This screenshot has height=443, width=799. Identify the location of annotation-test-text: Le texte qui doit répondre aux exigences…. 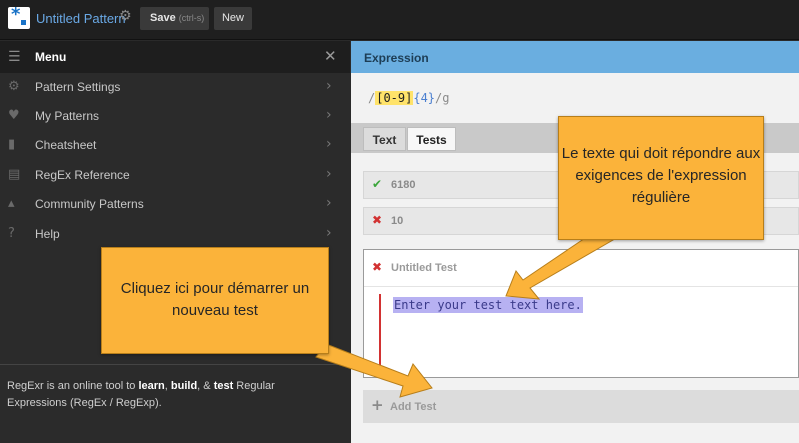
(661, 178).